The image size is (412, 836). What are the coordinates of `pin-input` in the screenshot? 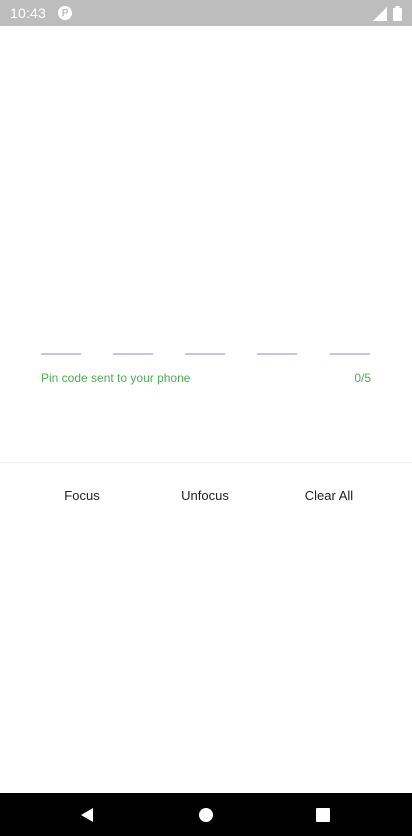 It's located at (206, 355).